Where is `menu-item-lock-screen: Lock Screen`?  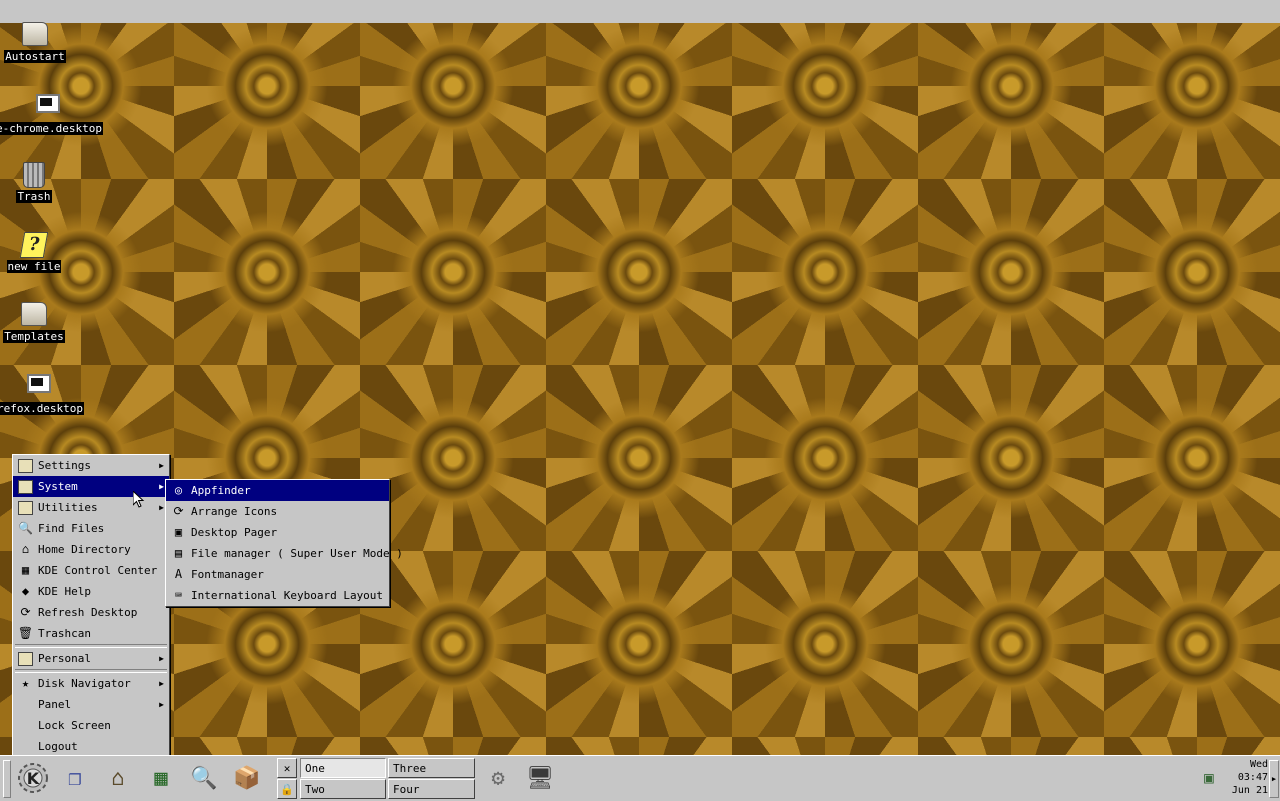
menu-item-lock-screen: Lock Screen is located at coordinates (91, 725).